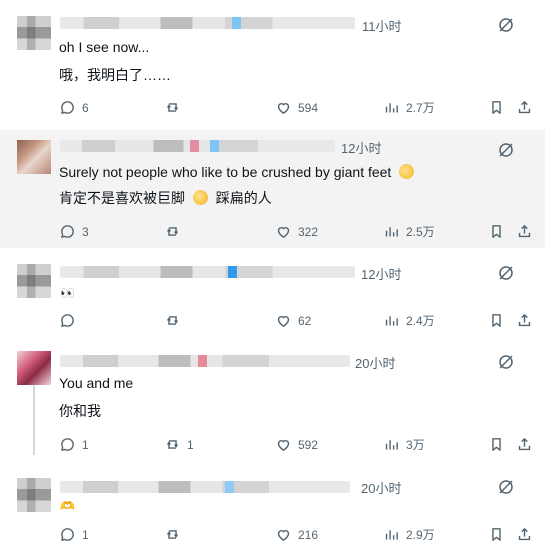  I want to click on reply-button: 6, so click(74, 107).